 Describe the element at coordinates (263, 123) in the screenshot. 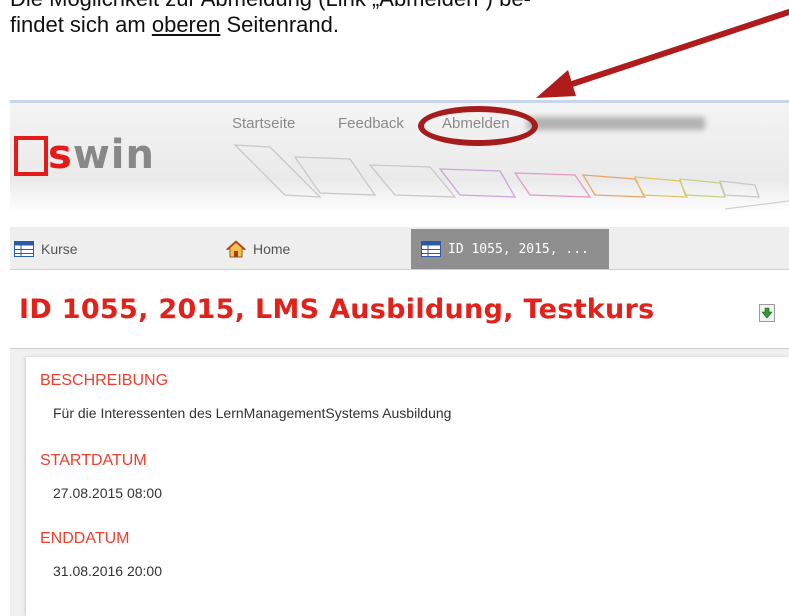

I see `nav-startseite-link: Startseite` at that location.